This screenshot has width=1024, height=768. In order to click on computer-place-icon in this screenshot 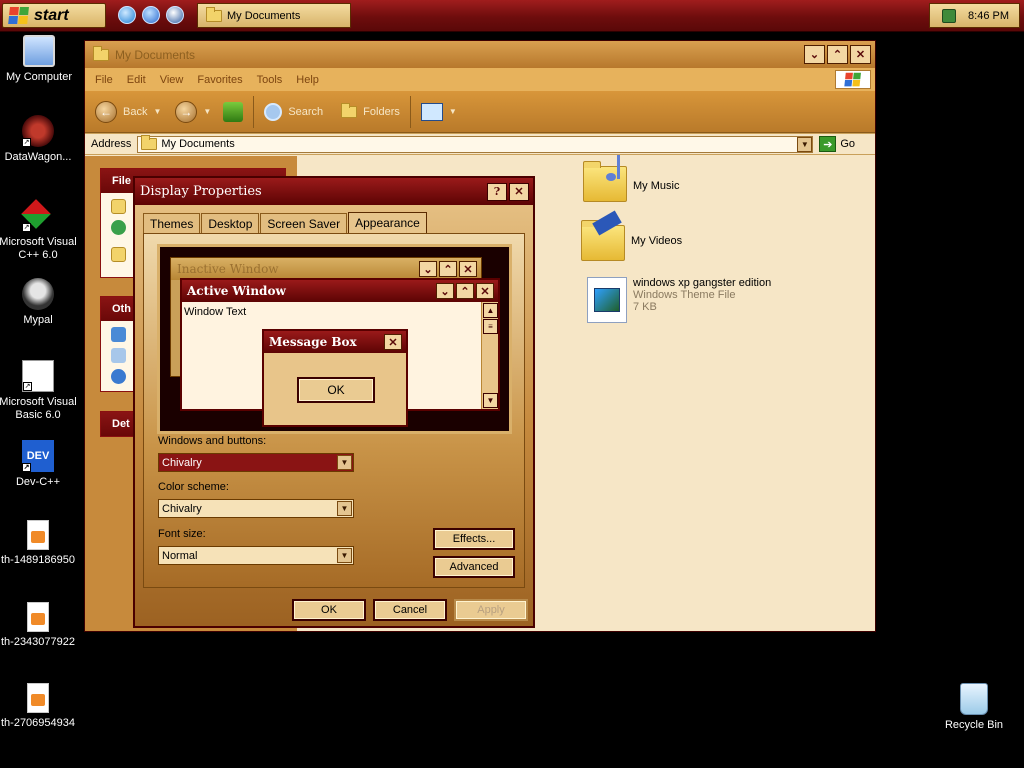, I will do `click(118, 355)`.